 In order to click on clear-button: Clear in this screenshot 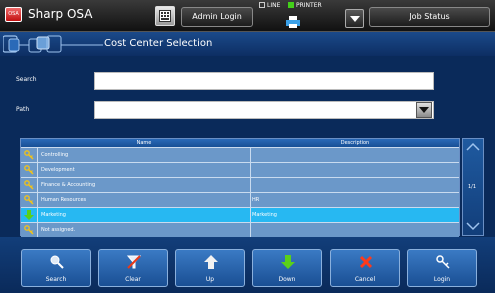, I will do `click(133, 268)`.